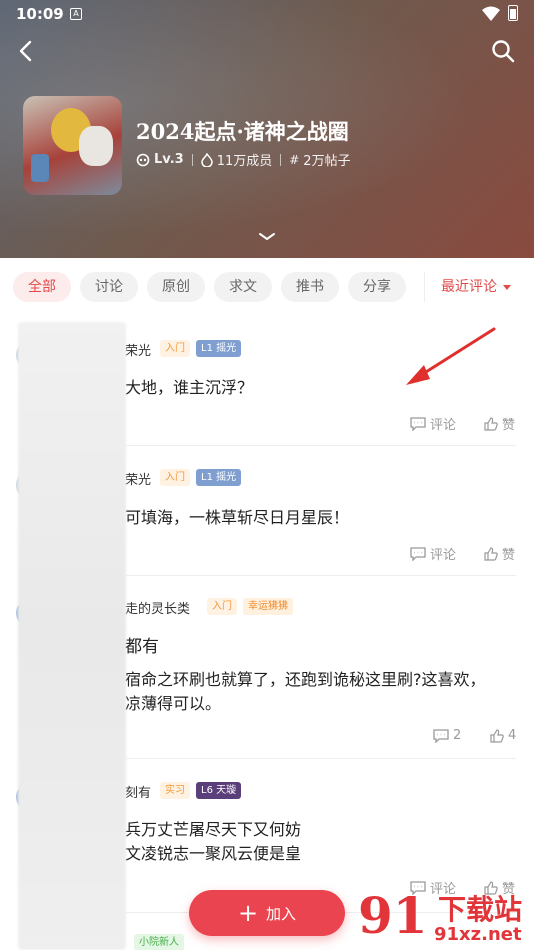 Image resolution: width=534 pixels, height=950 pixels. I want to click on sort-dropdown: 最近评论, so click(467, 287).